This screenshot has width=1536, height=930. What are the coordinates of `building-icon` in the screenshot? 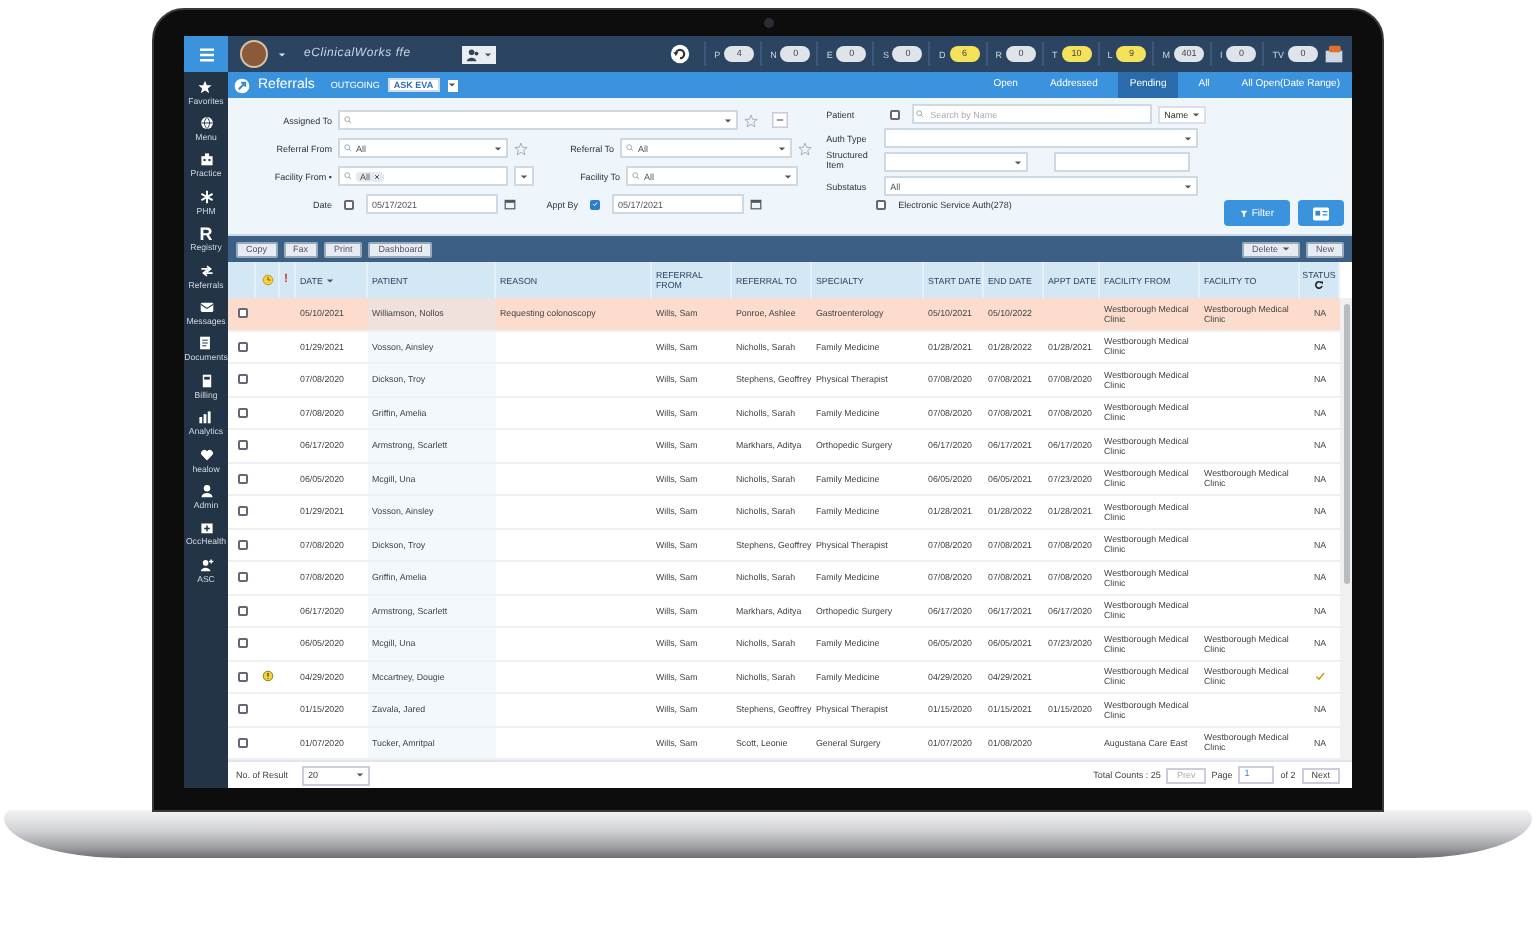 It's located at (206, 159).